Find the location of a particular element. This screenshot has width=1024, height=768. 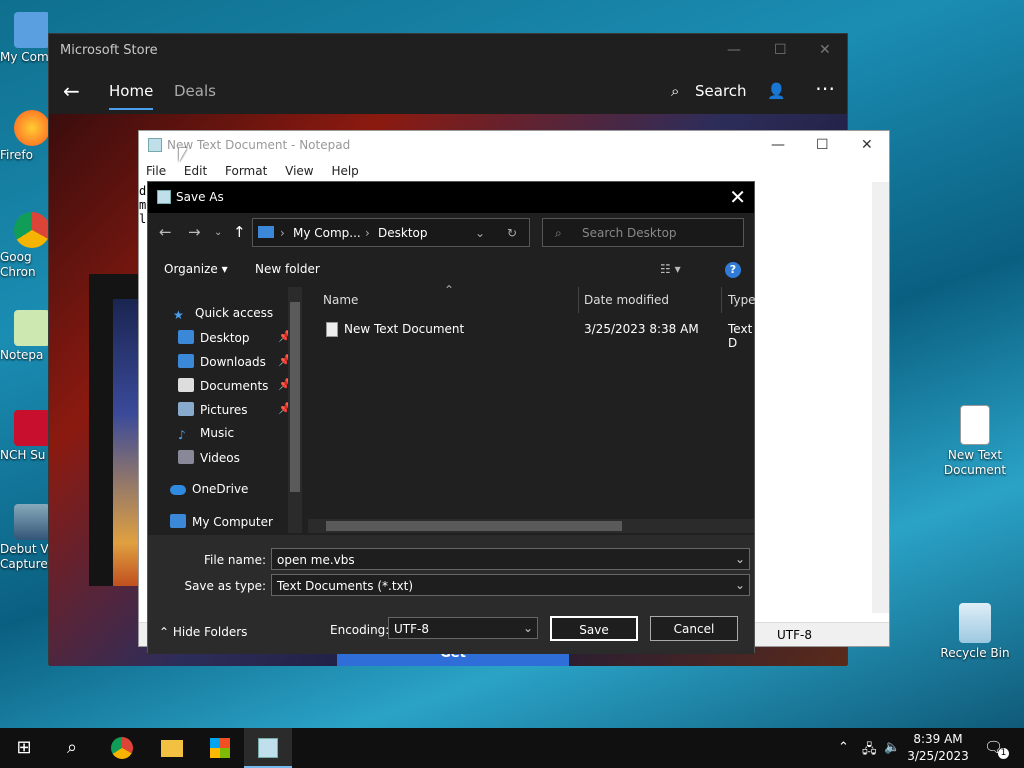

system-clock: 8:39 AM 3/25/2023 is located at coordinates (938, 748).